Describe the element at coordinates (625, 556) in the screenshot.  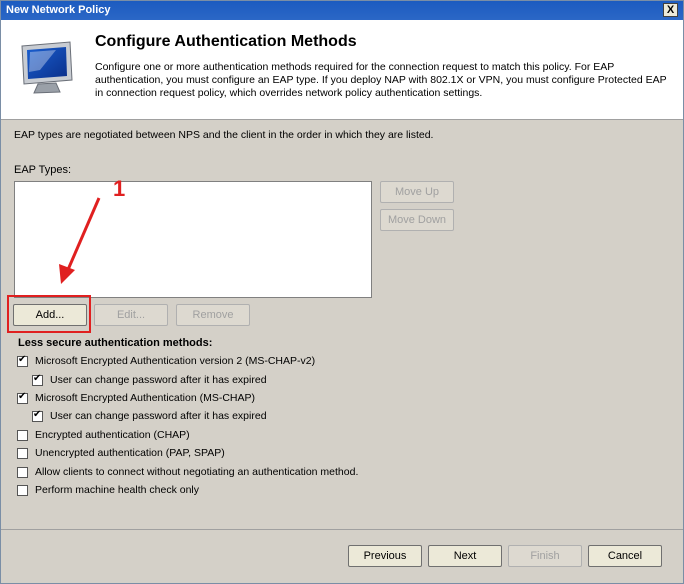
I see `cancel-button: Cancel` at that location.